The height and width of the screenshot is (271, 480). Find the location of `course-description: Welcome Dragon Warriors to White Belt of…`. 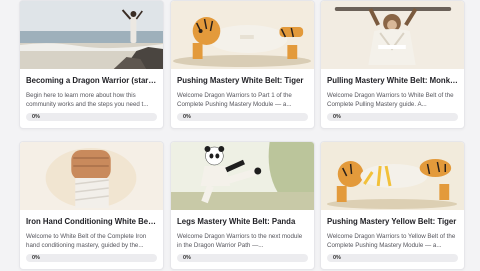

course-description: Welcome Dragon Warriors to White Belt of… is located at coordinates (390, 100).